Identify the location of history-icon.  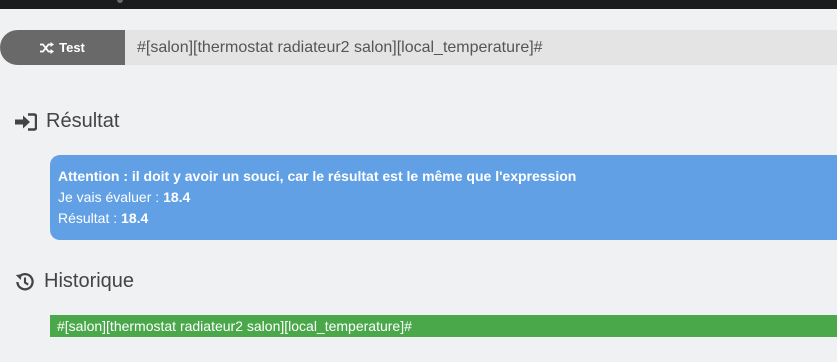
(24, 281).